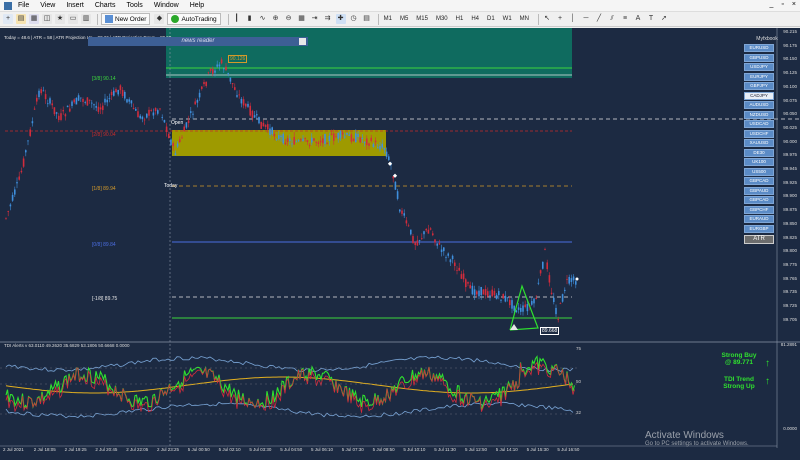 The image size is (800, 460). What do you see at coordinates (759, 67) in the screenshot?
I see `symbol-button-usdjpy: USDJPY` at bounding box center [759, 67].